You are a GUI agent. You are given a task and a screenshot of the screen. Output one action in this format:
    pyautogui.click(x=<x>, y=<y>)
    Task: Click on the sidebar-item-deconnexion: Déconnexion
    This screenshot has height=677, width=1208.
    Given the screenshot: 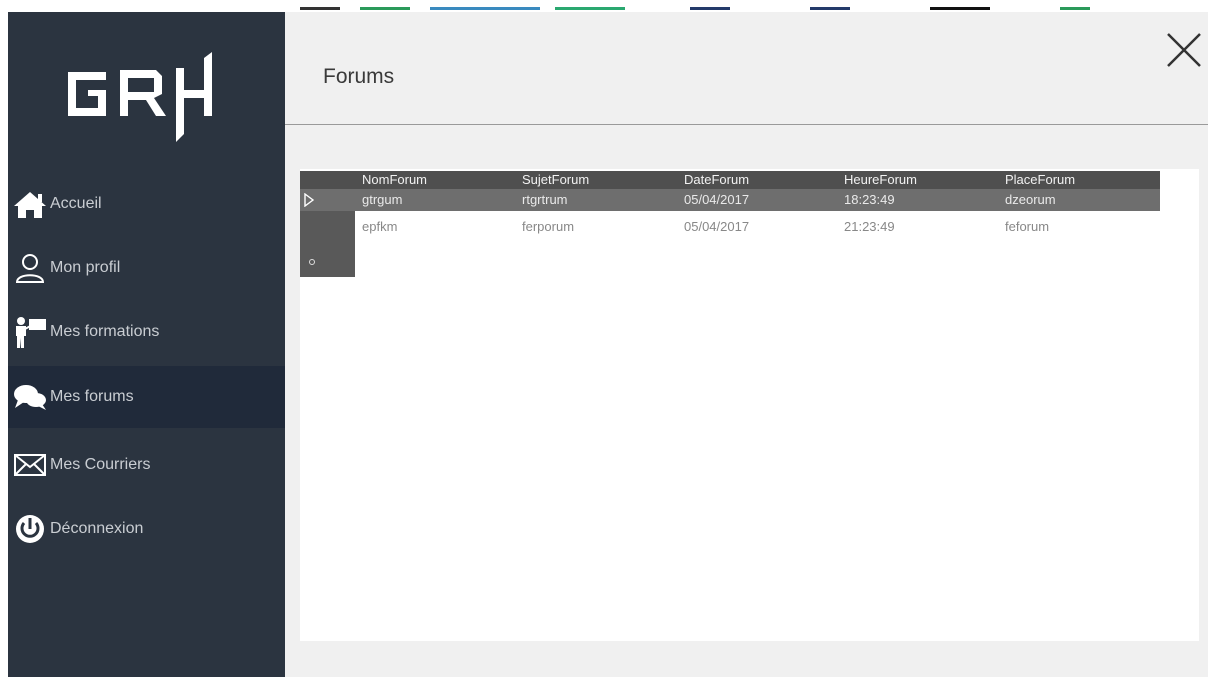 What is the action you would take?
    pyautogui.click(x=146, y=529)
    